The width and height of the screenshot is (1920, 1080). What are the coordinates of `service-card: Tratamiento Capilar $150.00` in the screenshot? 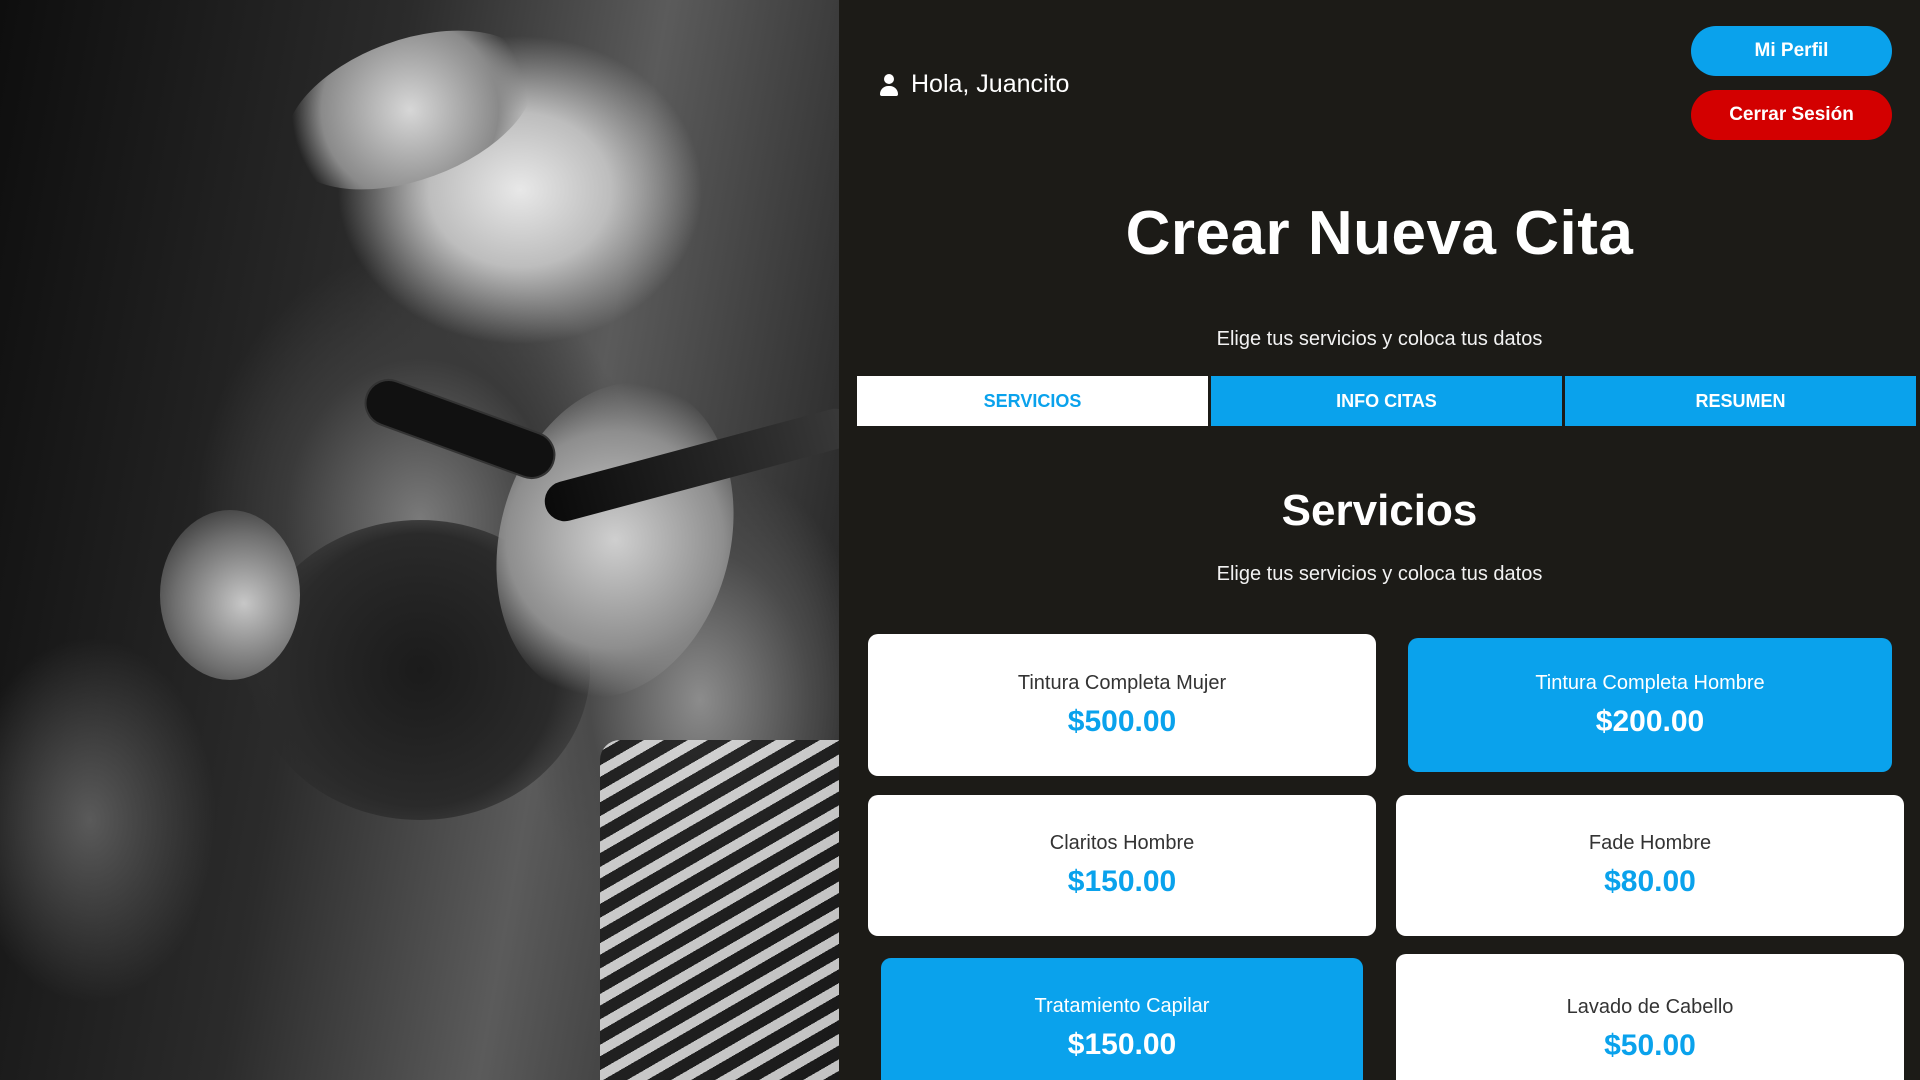 It's located at (1122, 1019).